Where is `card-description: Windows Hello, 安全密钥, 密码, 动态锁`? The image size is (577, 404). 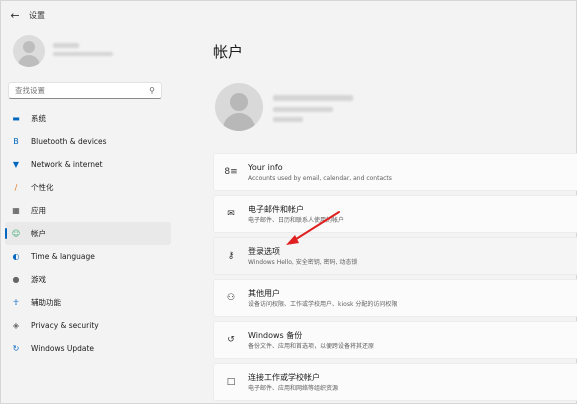 card-description: Windows Hello, 安全密钥, 密码, 动态锁 is located at coordinates (303, 262).